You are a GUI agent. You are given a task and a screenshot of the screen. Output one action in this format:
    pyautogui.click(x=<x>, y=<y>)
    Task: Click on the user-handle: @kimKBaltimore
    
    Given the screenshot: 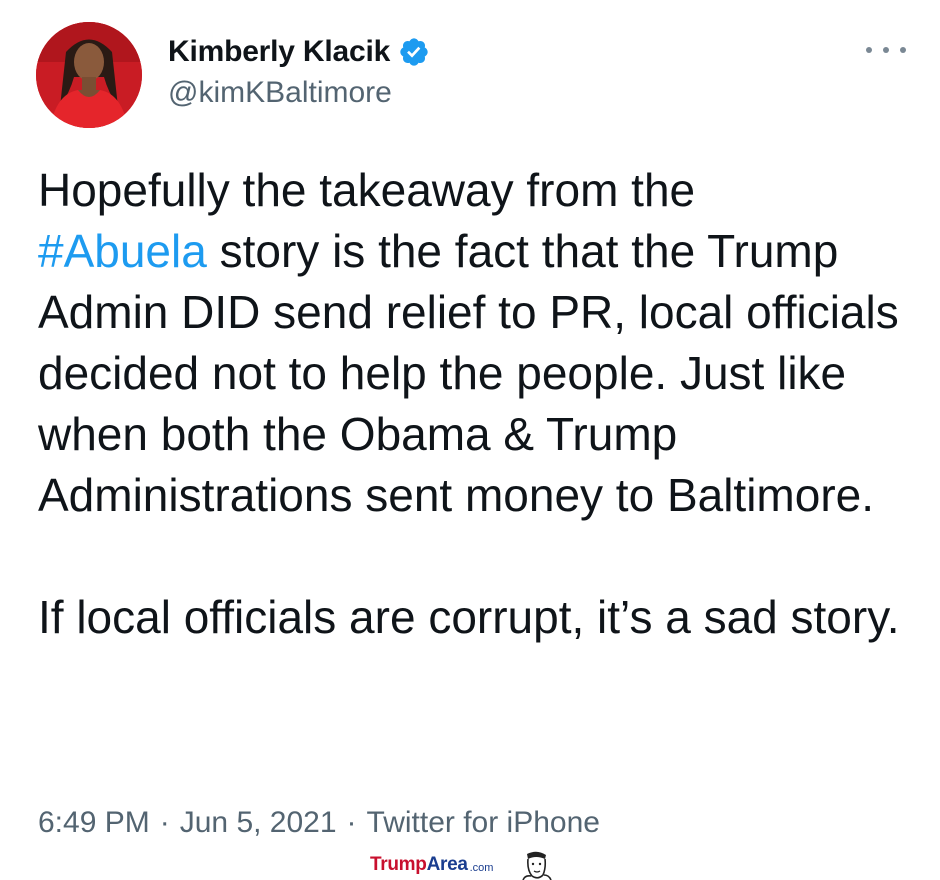 What is the action you would take?
    pyautogui.click(x=280, y=93)
    